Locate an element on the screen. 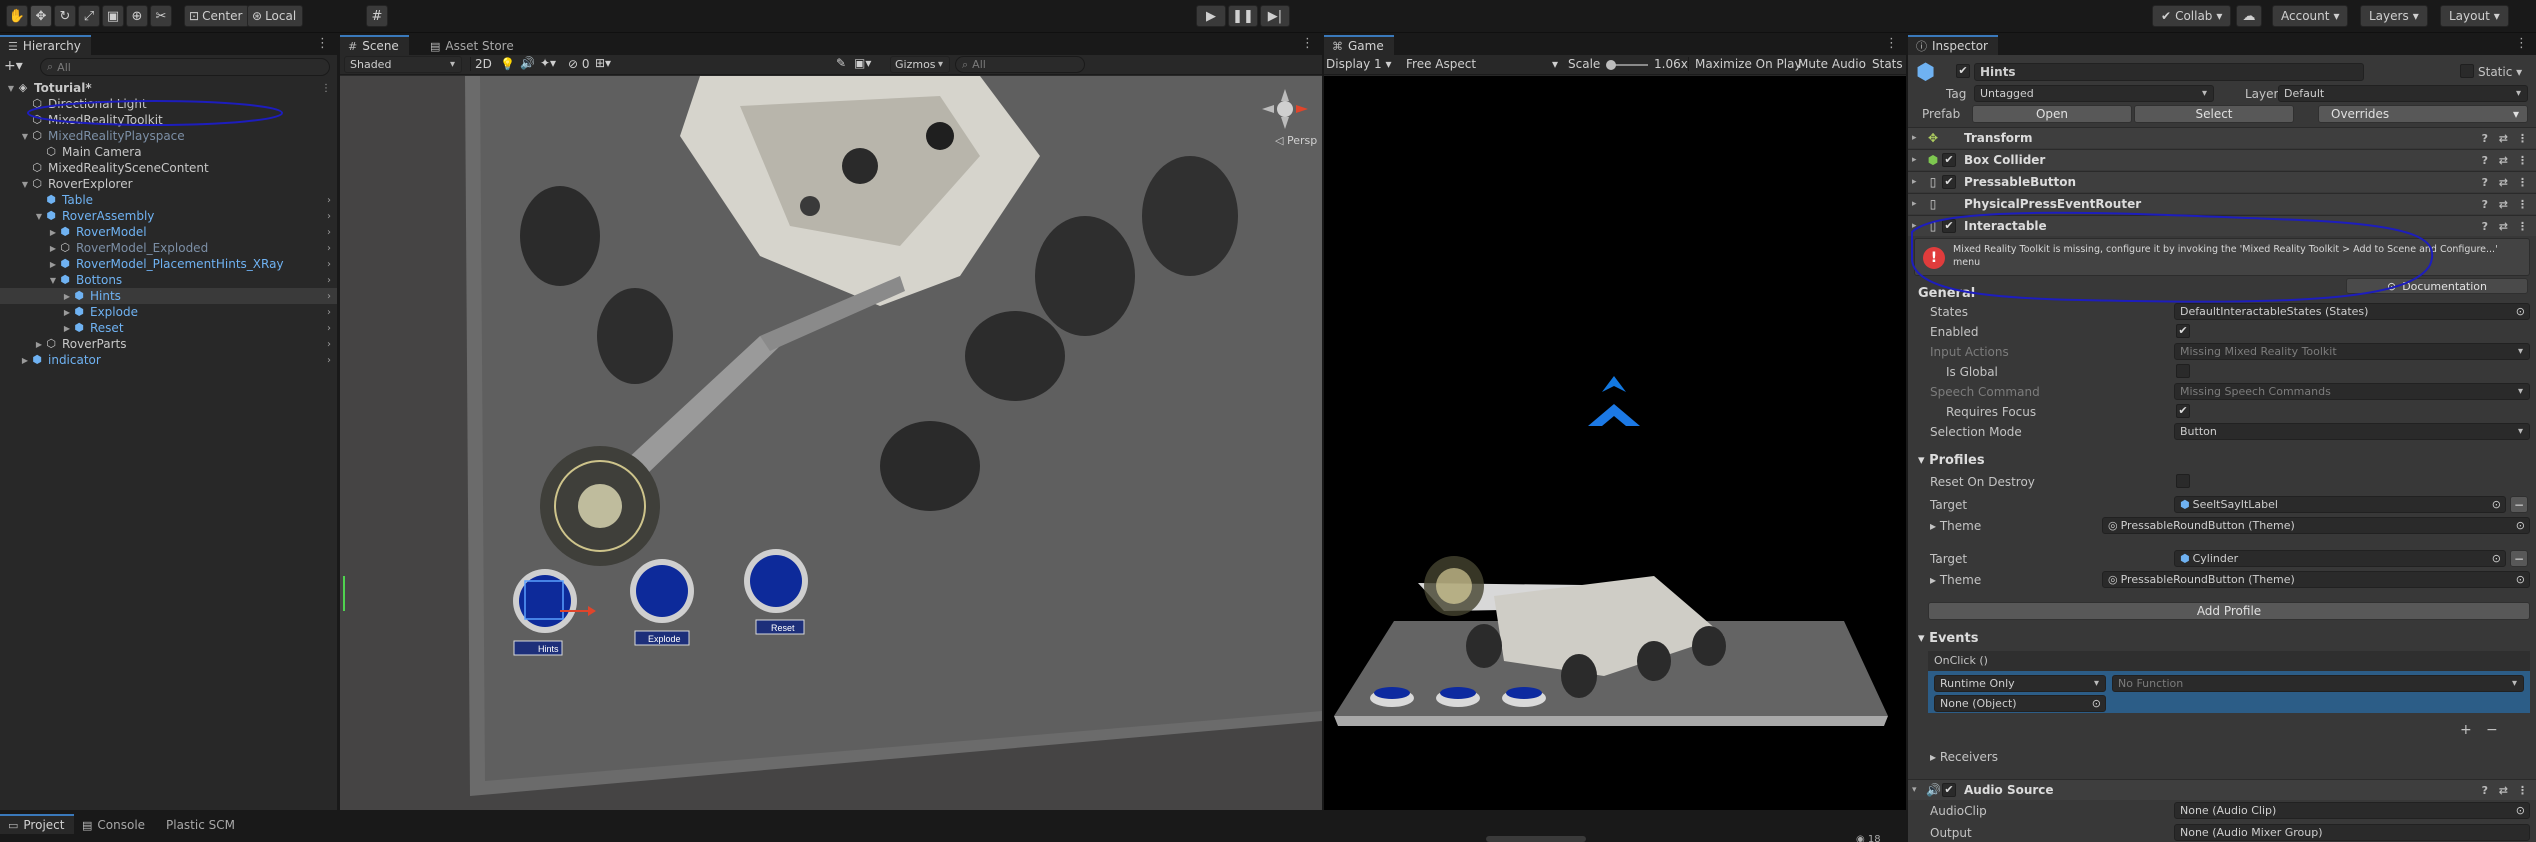  documentation-button: ⊙ Documentation is located at coordinates (2437, 286).